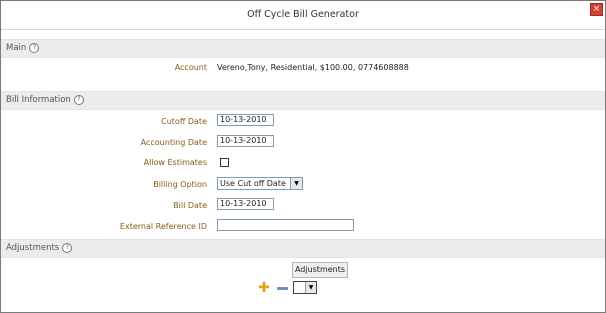 This screenshot has width=606, height=313. I want to click on add-icon: ✚, so click(264, 288).